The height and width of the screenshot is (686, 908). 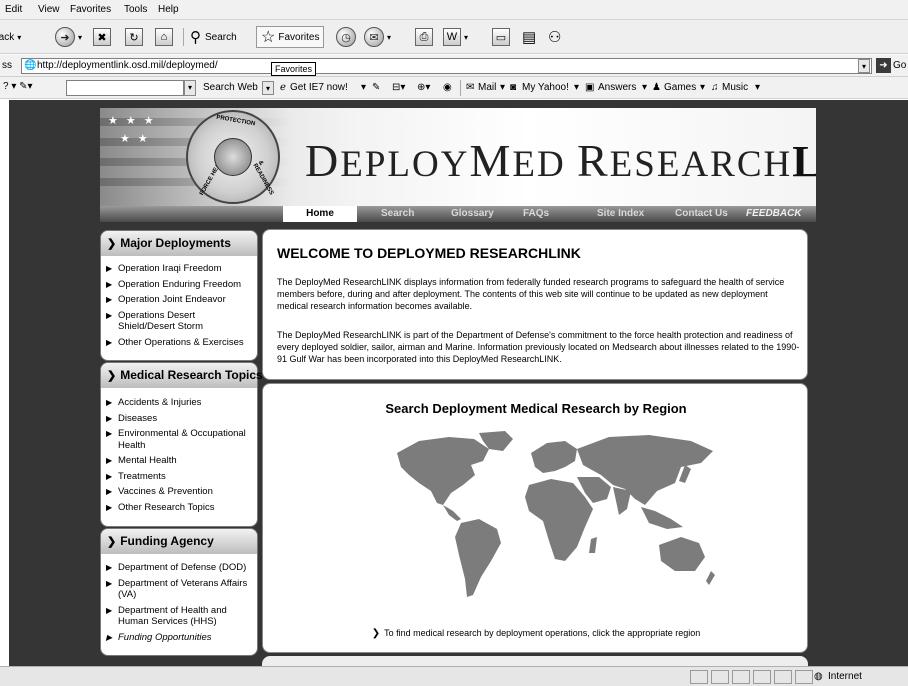 I want to click on back-dropdown-icon: ▾, so click(x=19, y=37).